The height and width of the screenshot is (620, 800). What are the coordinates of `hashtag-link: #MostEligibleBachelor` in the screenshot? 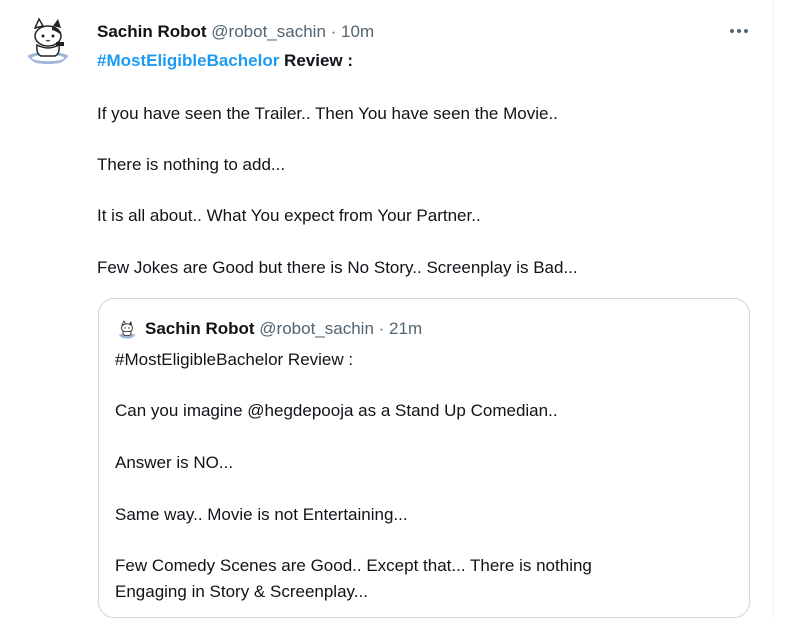 It's located at (188, 60).